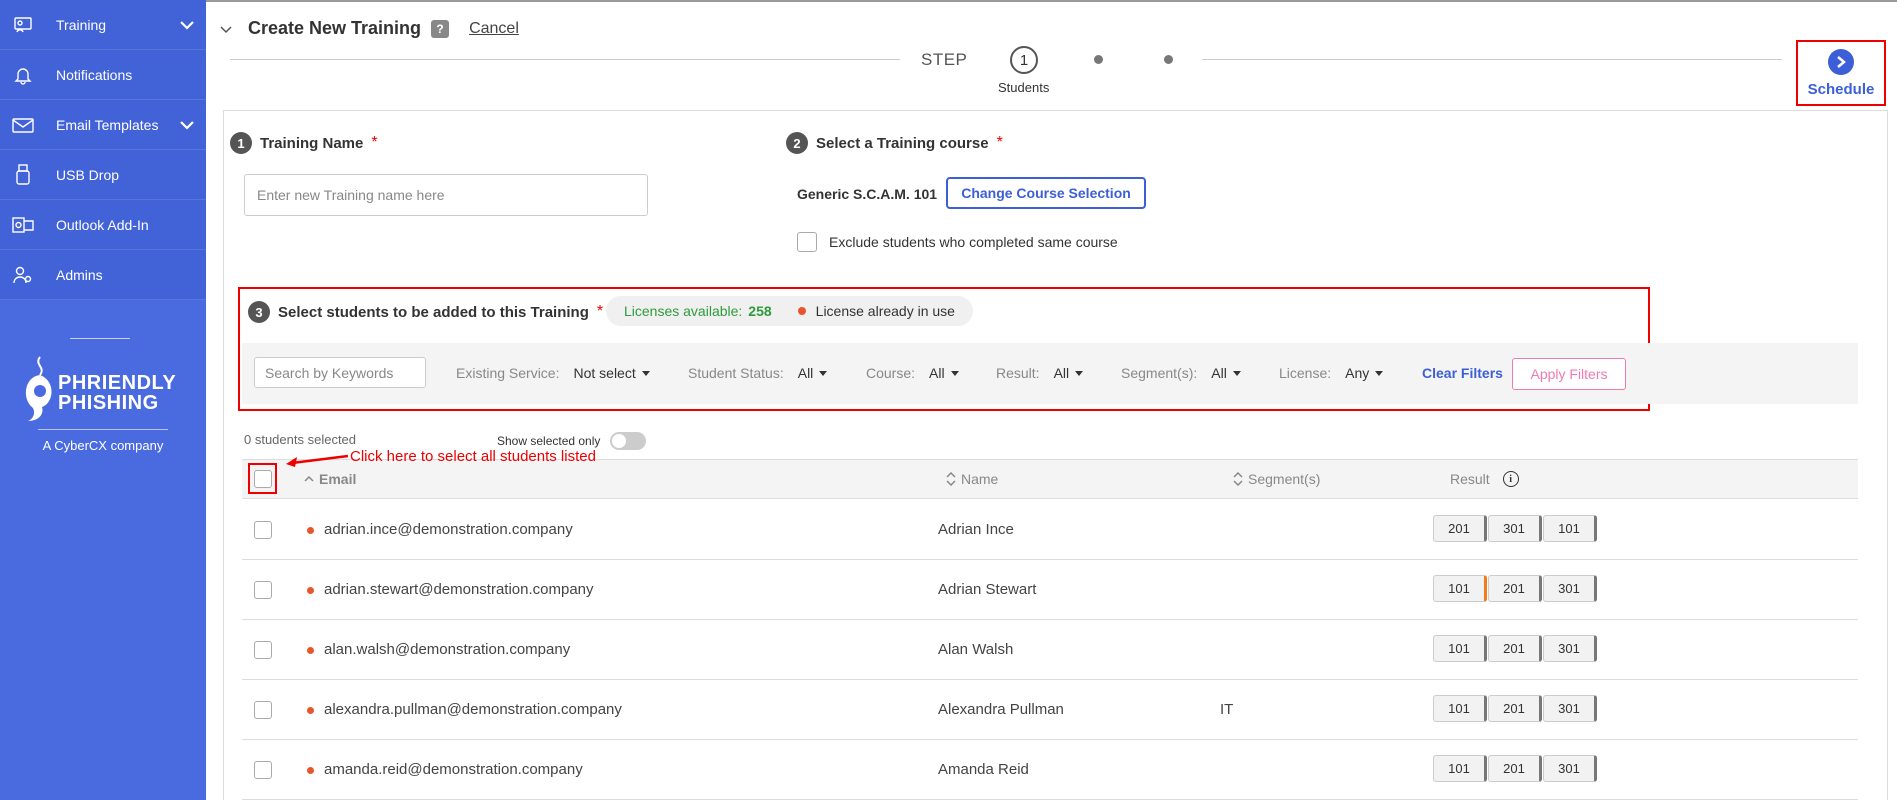 The width and height of the screenshot is (1897, 800). Describe the element at coordinates (446, 195) in the screenshot. I see `training-name-input` at that location.